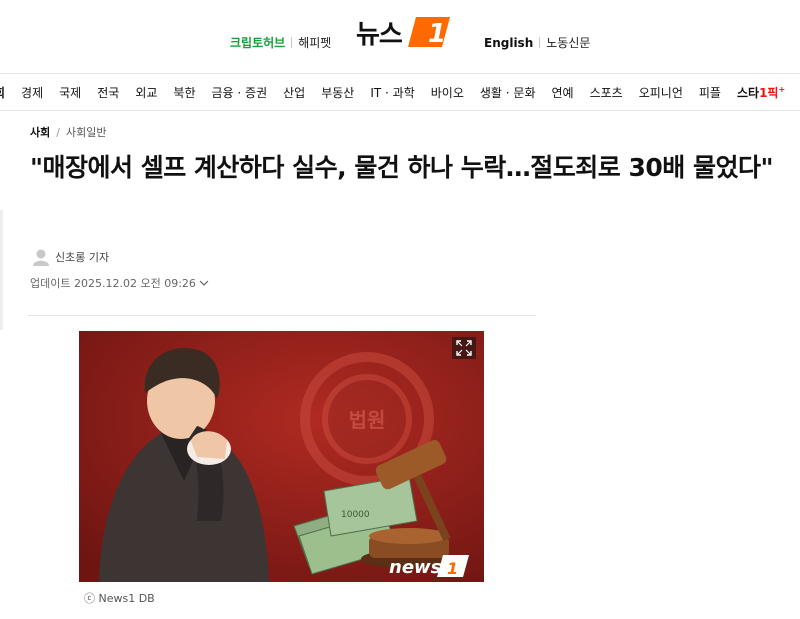 Image resolution: width=800 pixels, height=619 pixels. I want to click on star-sup: +, so click(782, 89).